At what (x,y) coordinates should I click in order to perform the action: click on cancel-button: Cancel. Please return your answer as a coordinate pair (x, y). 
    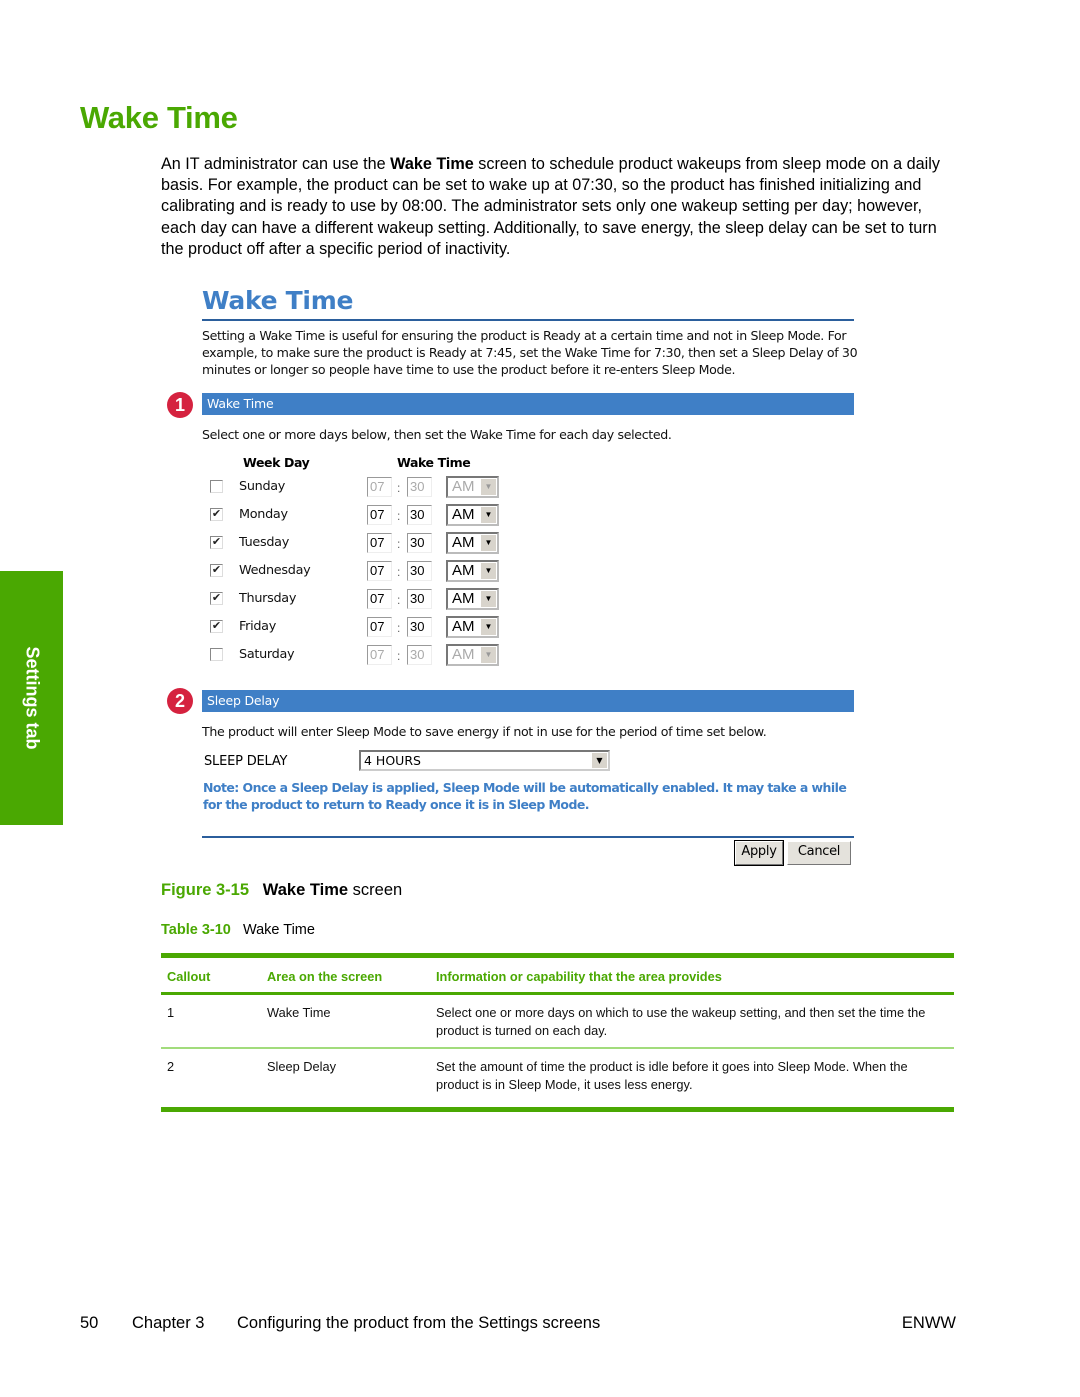
    Looking at the image, I should click on (819, 853).